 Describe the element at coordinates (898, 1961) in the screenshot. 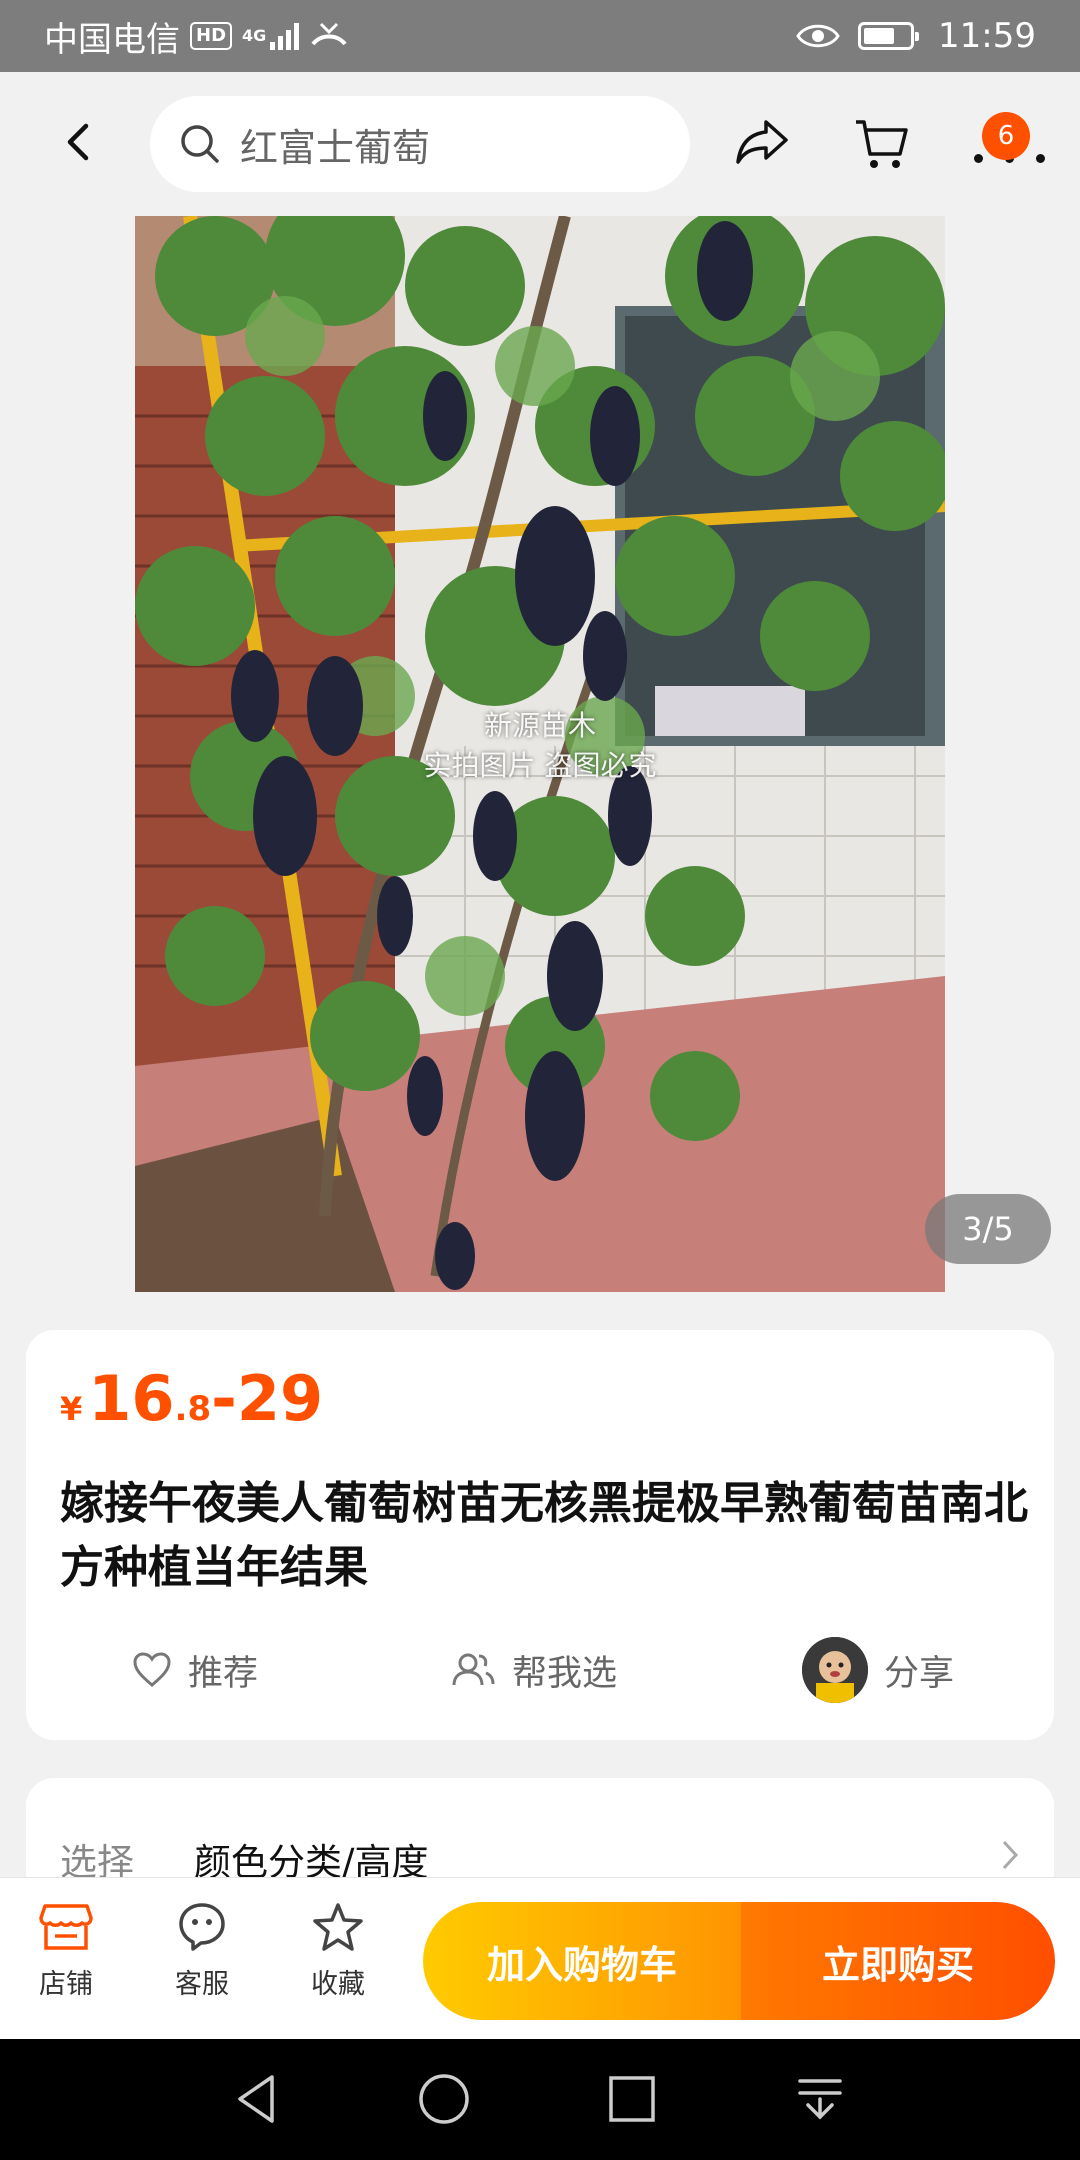

I see `buy-now-button: 立即购买` at that location.